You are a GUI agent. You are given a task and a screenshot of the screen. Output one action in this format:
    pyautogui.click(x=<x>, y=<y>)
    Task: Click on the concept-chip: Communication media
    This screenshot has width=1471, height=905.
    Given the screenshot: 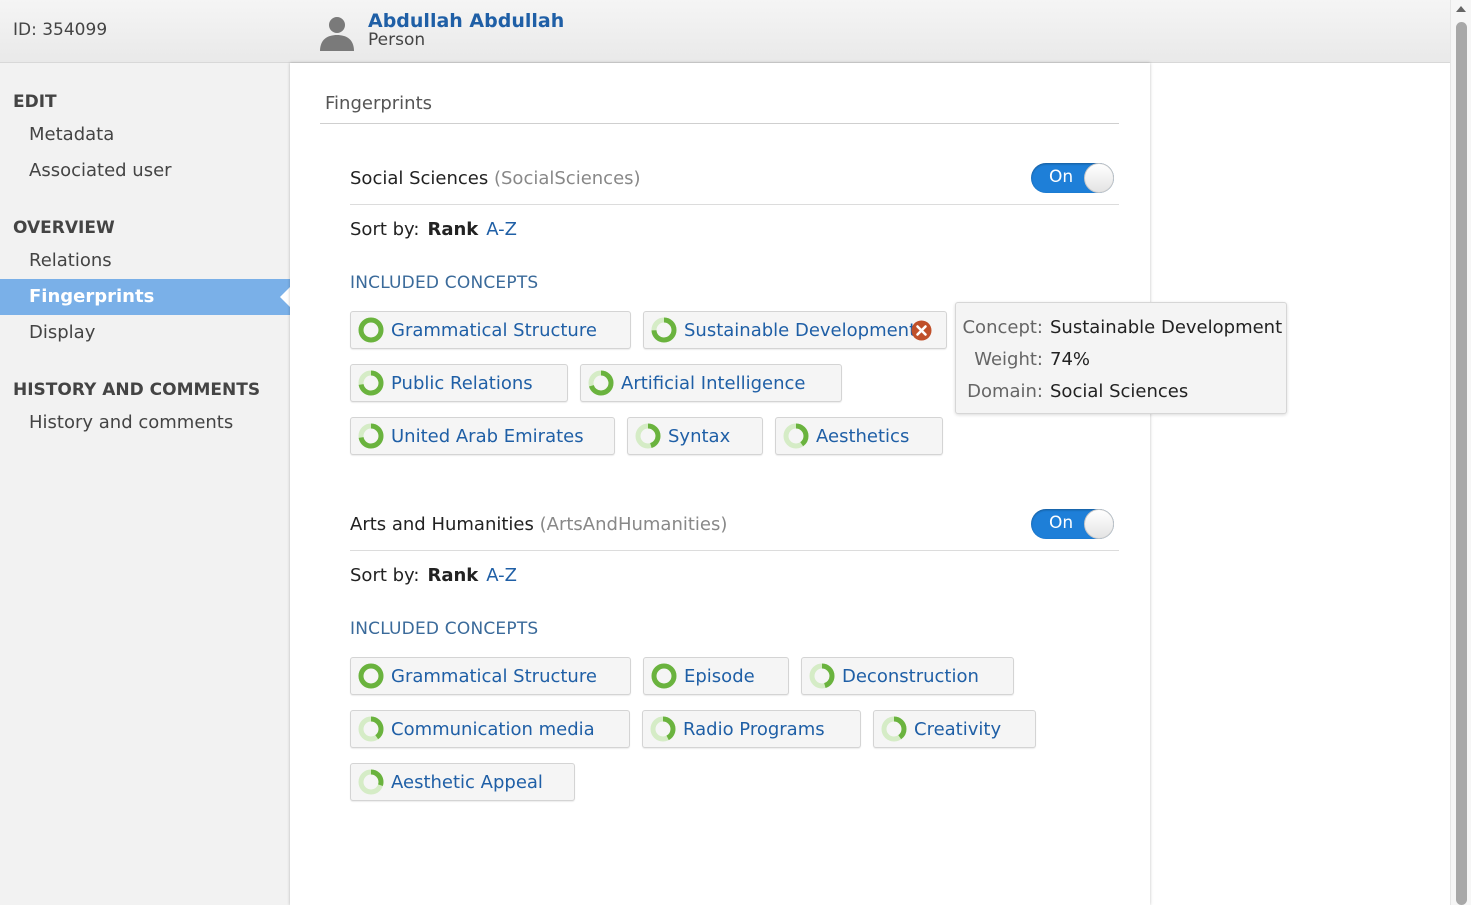 What is the action you would take?
    pyautogui.click(x=490, y=729)
    